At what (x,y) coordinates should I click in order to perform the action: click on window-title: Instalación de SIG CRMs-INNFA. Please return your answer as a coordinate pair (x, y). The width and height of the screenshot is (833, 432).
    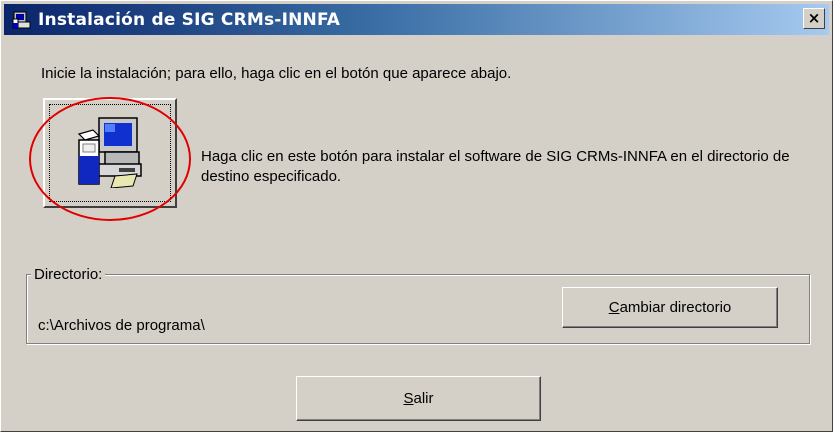
    Looking at the image, I should click on (189, 19).